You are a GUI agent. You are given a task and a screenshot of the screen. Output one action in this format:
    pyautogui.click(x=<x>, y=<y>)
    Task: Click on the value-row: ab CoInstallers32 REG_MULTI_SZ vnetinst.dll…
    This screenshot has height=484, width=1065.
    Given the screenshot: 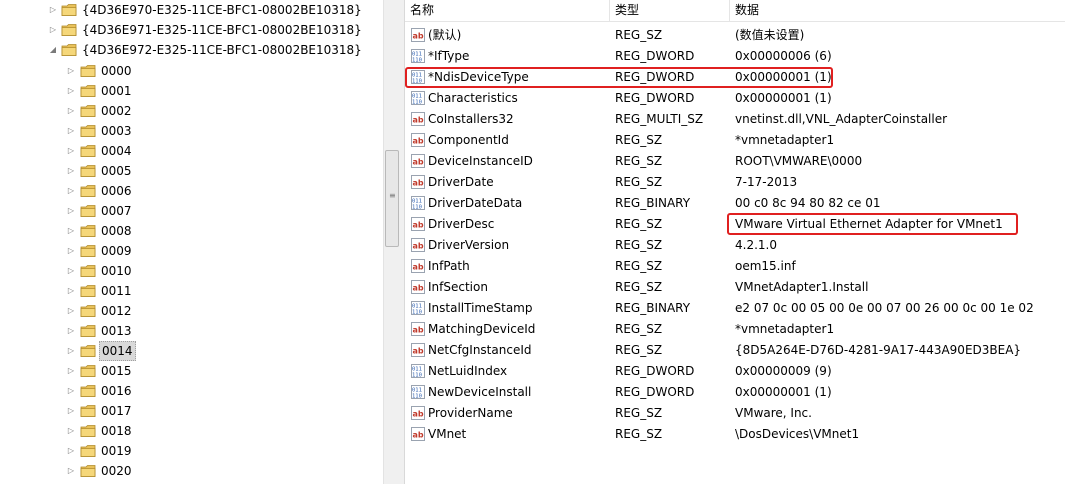 What is the action you would take?
    pyautogui.click(x=735, y=119)
    